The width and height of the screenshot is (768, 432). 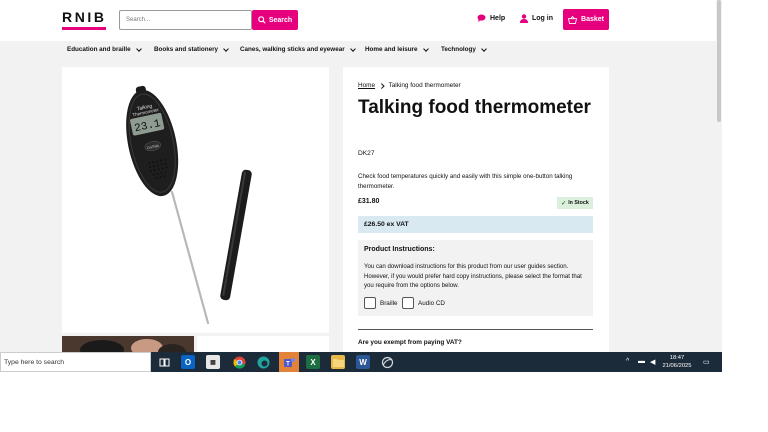 I want to click on search-button-label: Search, so click(x=280, y=20).